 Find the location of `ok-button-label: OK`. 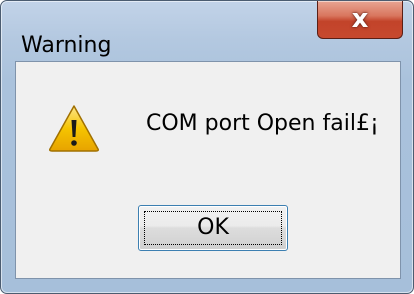

ok-button-label: OK is located at coordinates (213, 227).